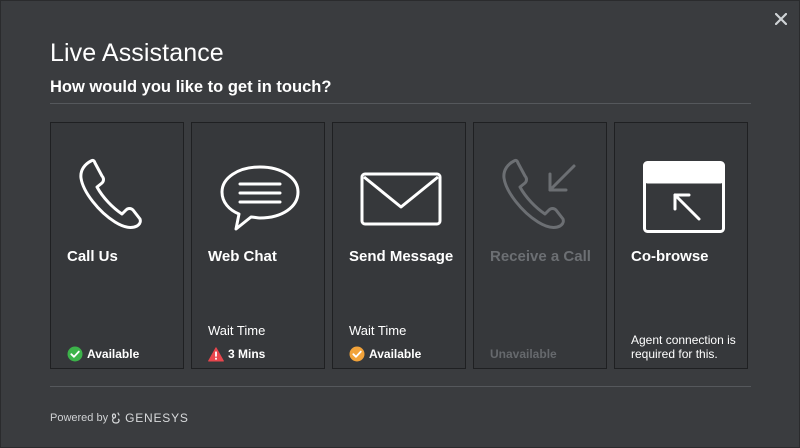  Describe the element at coordinates (247, 354) in the screenshot. I see `status-text: 3 Mins` at that location.